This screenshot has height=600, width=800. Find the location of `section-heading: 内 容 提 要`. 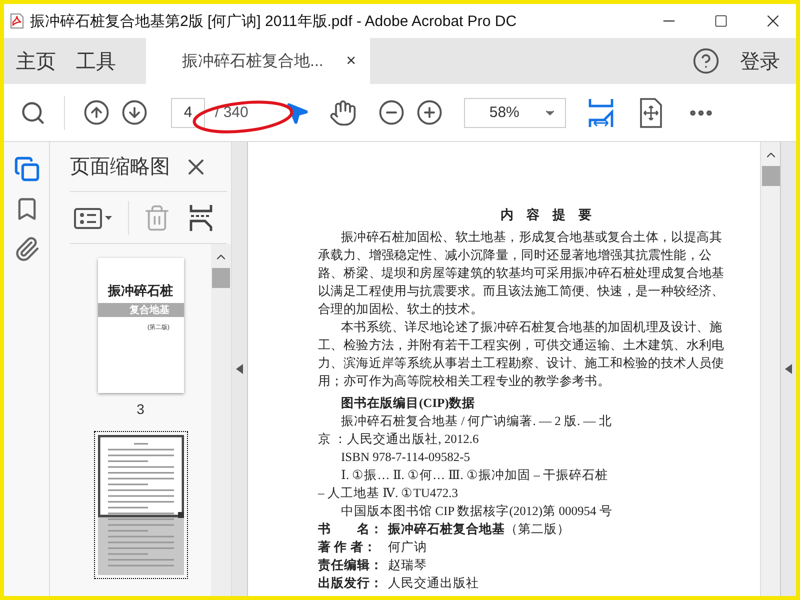

section-heading: 内 容 提 要 is located at coordinates (546, 215).